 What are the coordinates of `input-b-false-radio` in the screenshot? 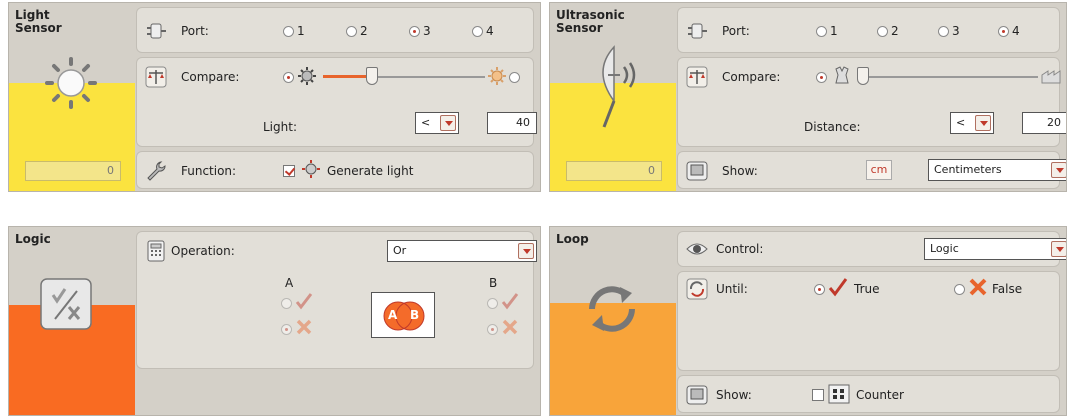 It's located at (492, 329).